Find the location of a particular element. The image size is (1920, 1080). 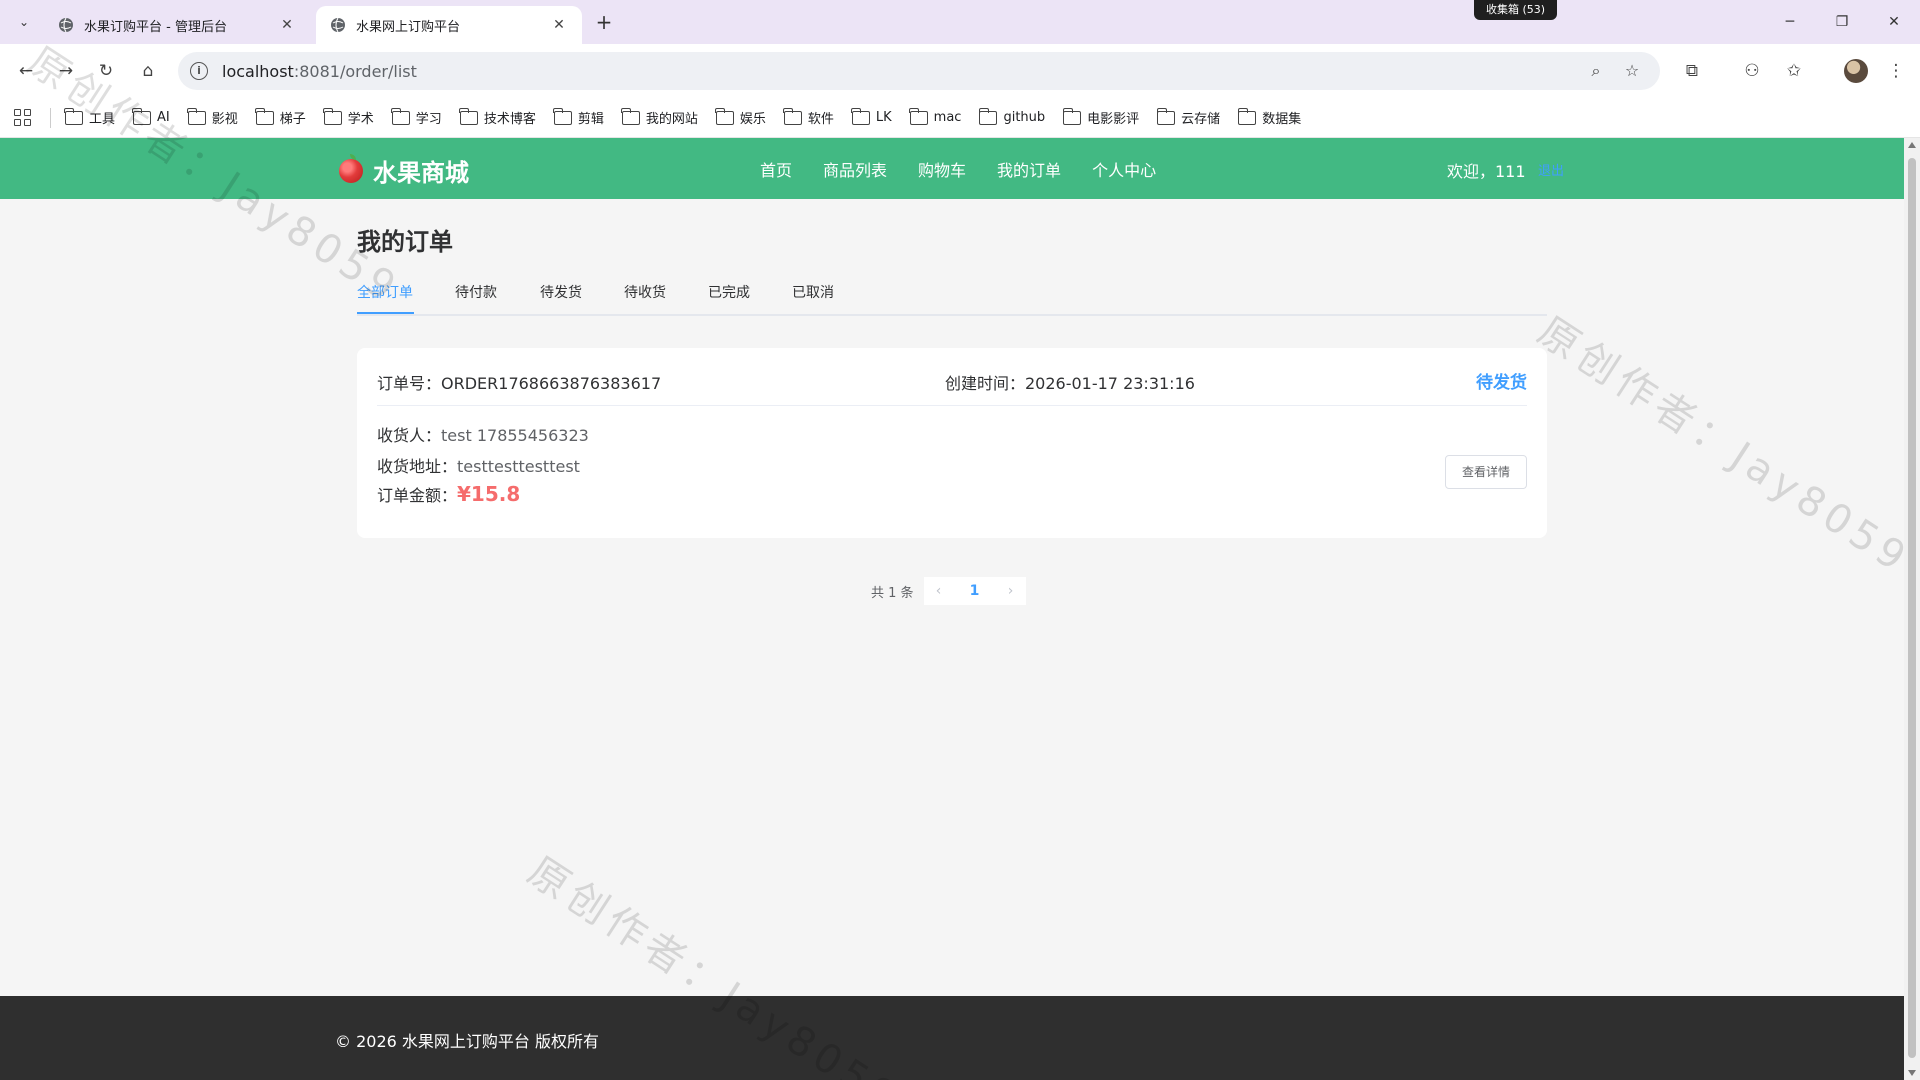

bookmark-folder: 工具 is located at coordinates (89, 117).